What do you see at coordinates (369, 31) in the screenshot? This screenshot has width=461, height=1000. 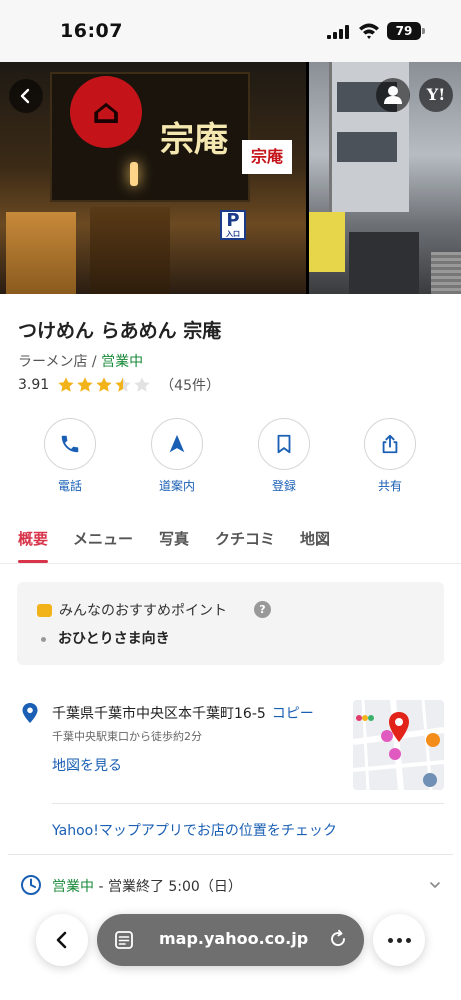 I see `wifi-icon` at bounding box center [369, 31].